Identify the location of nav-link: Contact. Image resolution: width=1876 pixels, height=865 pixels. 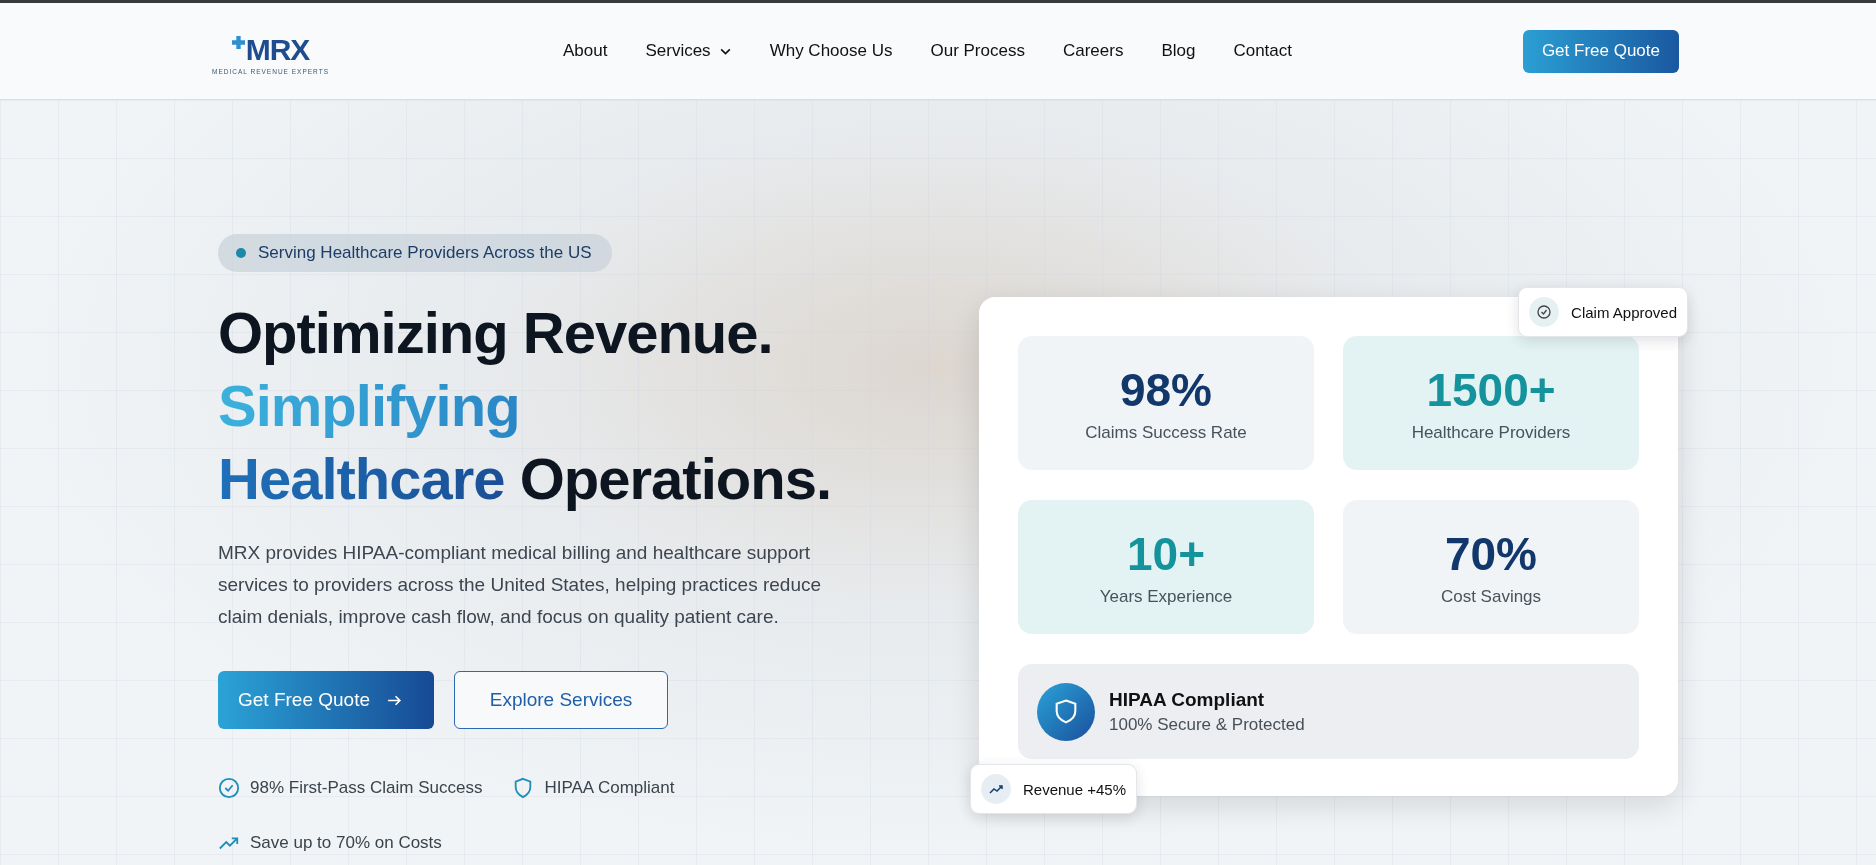
(1263, 51).